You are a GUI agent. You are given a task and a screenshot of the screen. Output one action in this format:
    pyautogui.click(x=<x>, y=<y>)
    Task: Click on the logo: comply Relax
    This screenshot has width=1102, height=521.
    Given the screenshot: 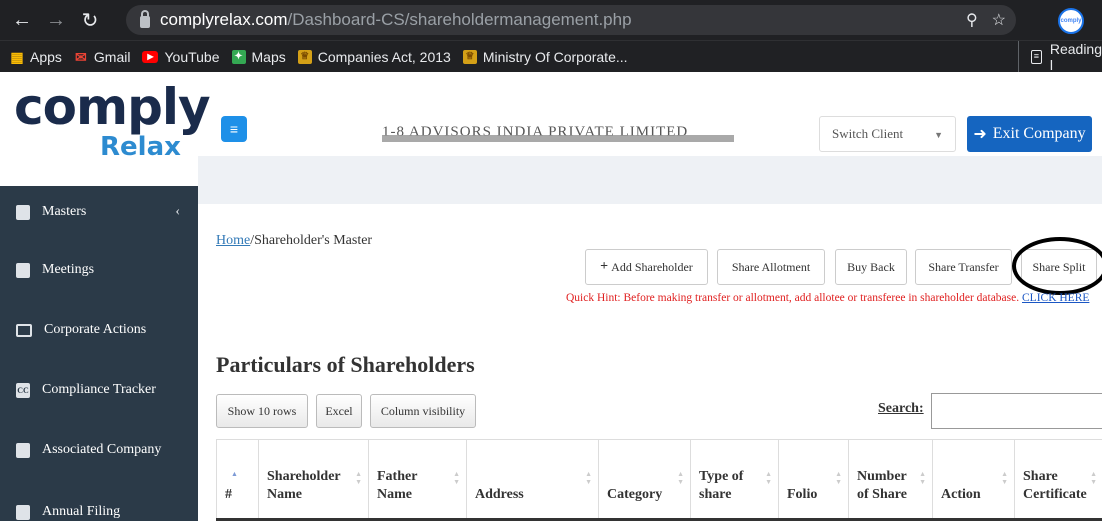 What is the action you would take?
    pyautogui.click(x=105, y=129)
    